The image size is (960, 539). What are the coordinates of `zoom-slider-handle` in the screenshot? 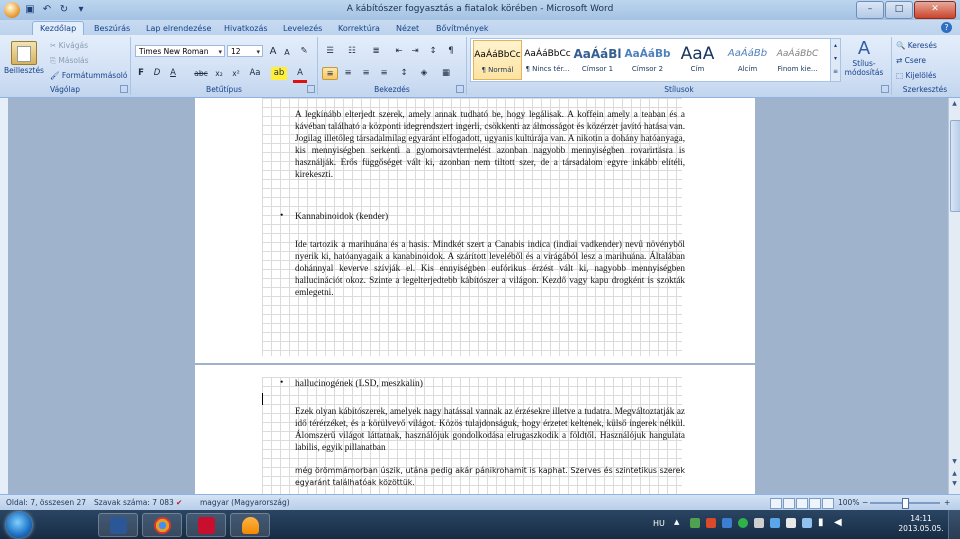 It's located at (905, 503).